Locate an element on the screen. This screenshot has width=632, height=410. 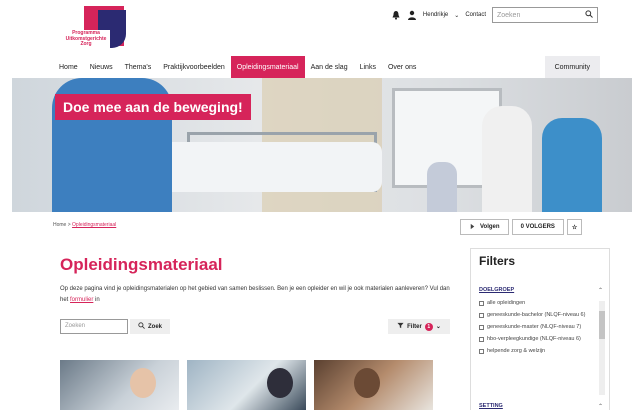
filter-option: geneeskunde-master (NLQF-niveau 7) is located at coordinates (538, 327).